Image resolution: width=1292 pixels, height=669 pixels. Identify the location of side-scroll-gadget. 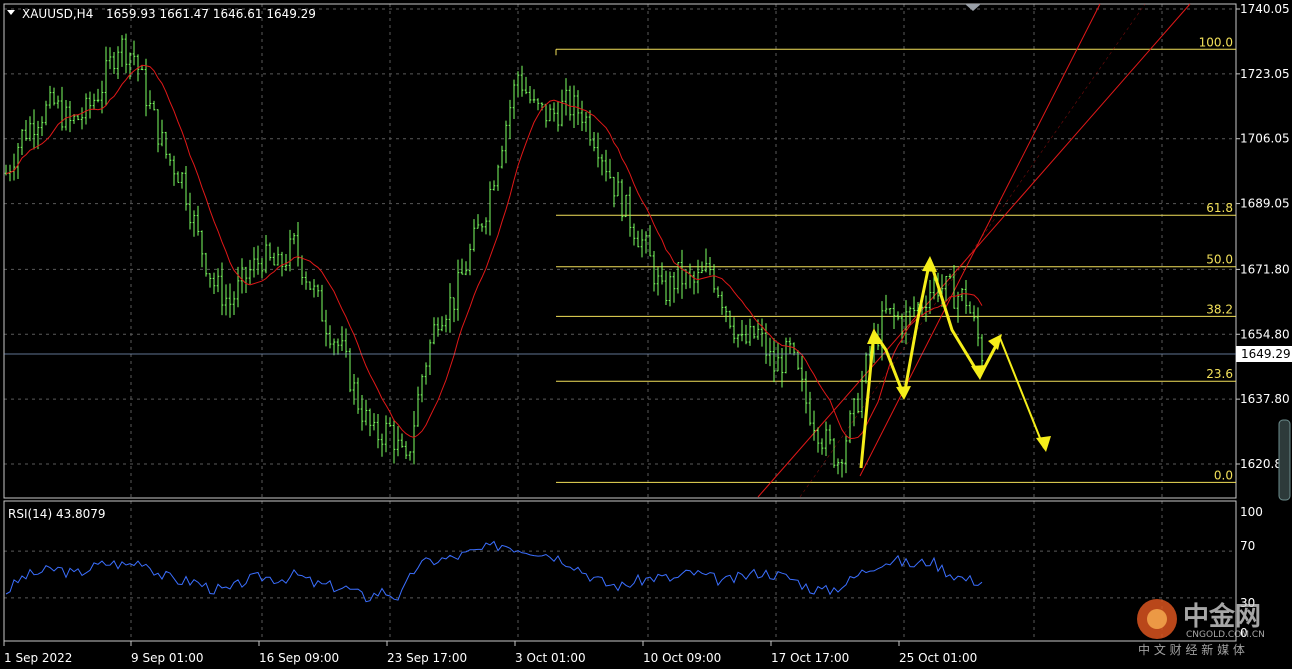
(1284, 460).